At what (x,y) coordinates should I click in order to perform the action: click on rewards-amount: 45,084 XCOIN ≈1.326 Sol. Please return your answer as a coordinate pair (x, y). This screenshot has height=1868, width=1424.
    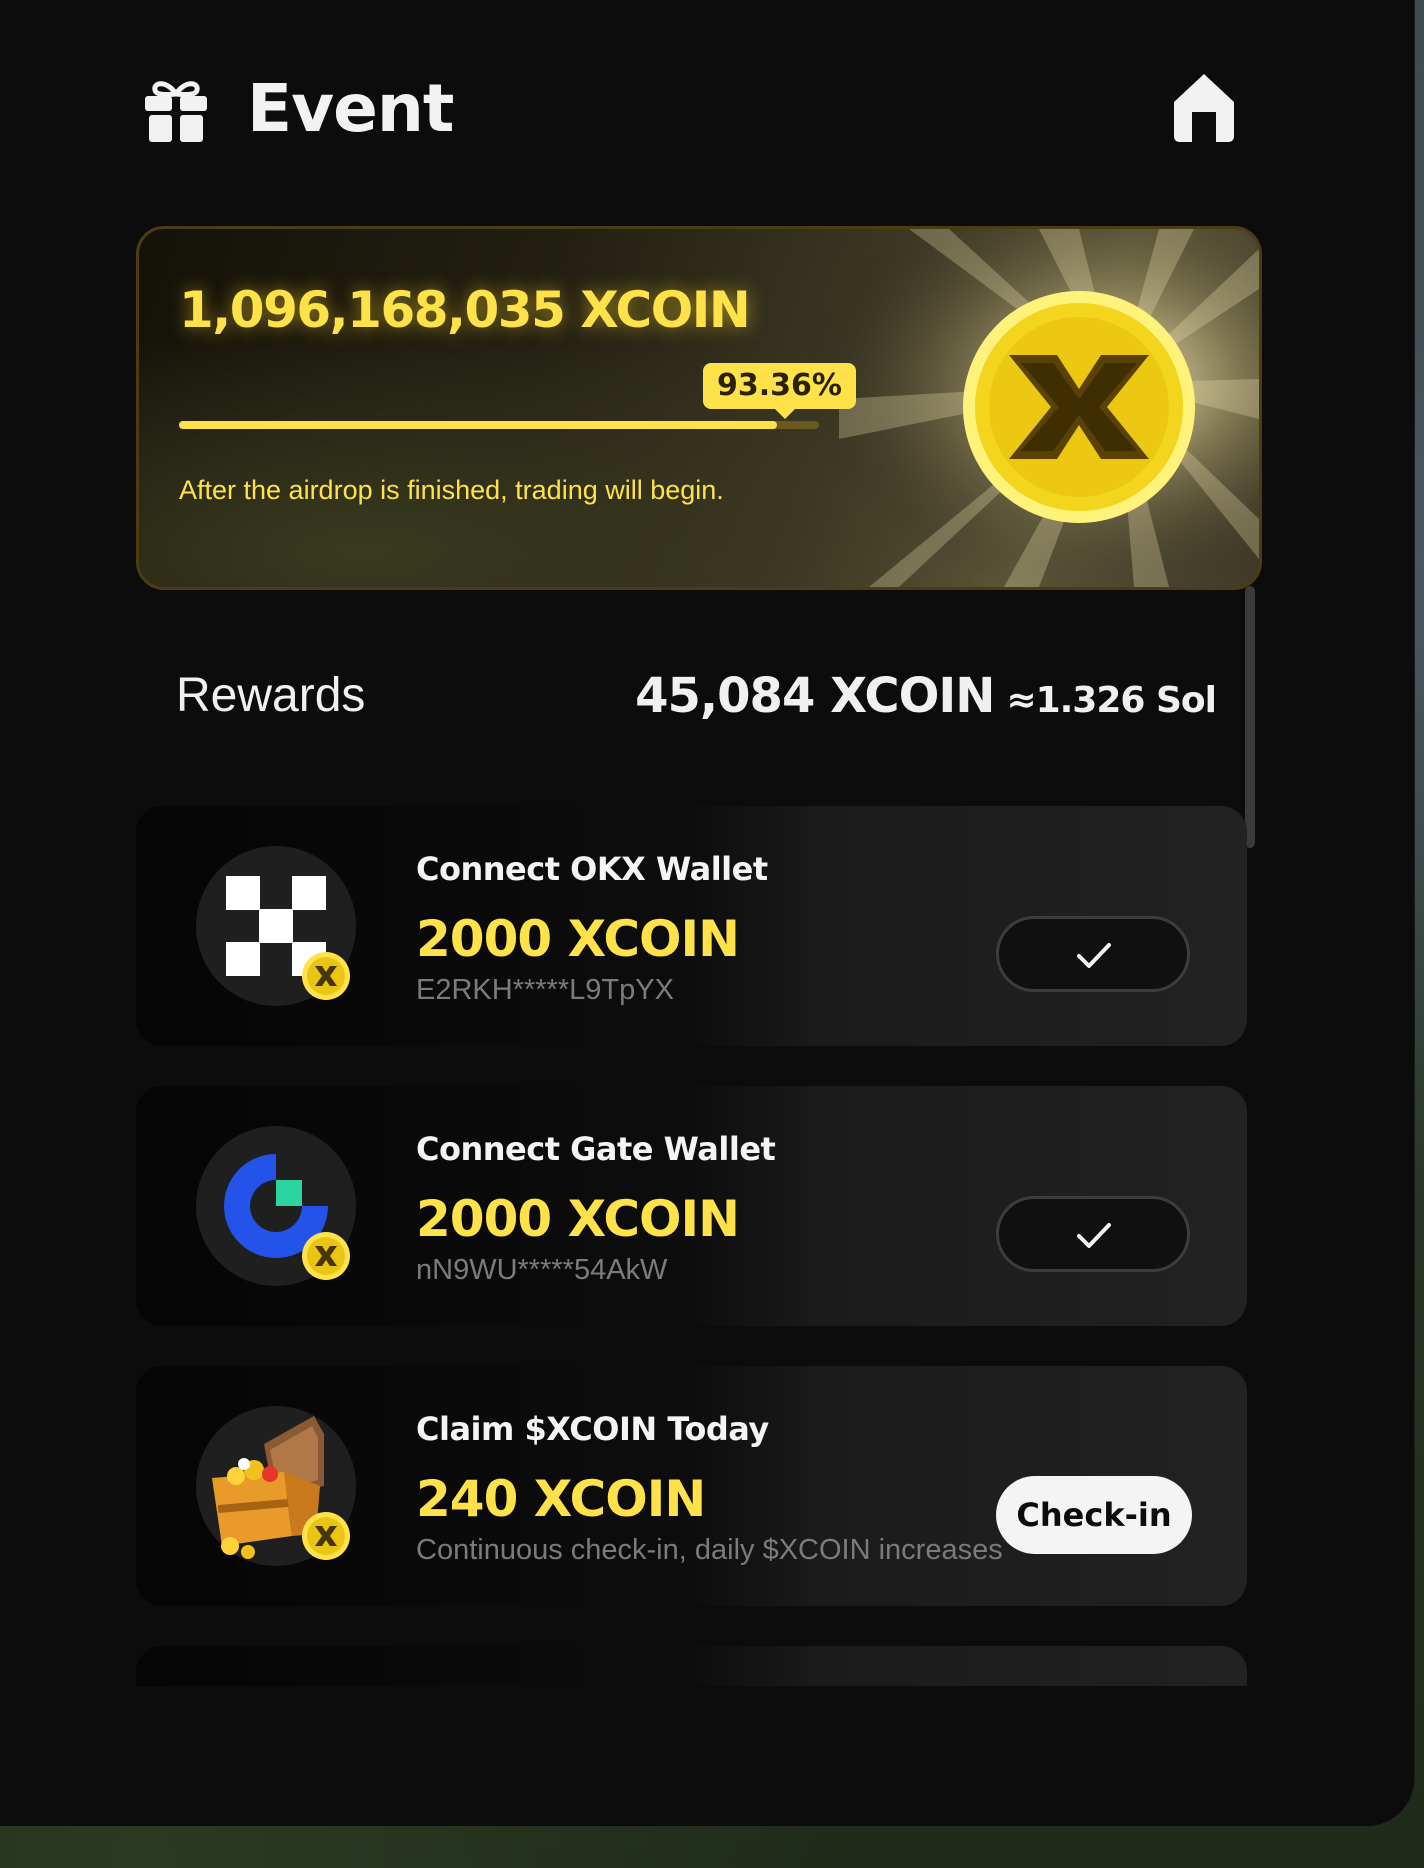
    Looking at the image, I should click on (926, 696).